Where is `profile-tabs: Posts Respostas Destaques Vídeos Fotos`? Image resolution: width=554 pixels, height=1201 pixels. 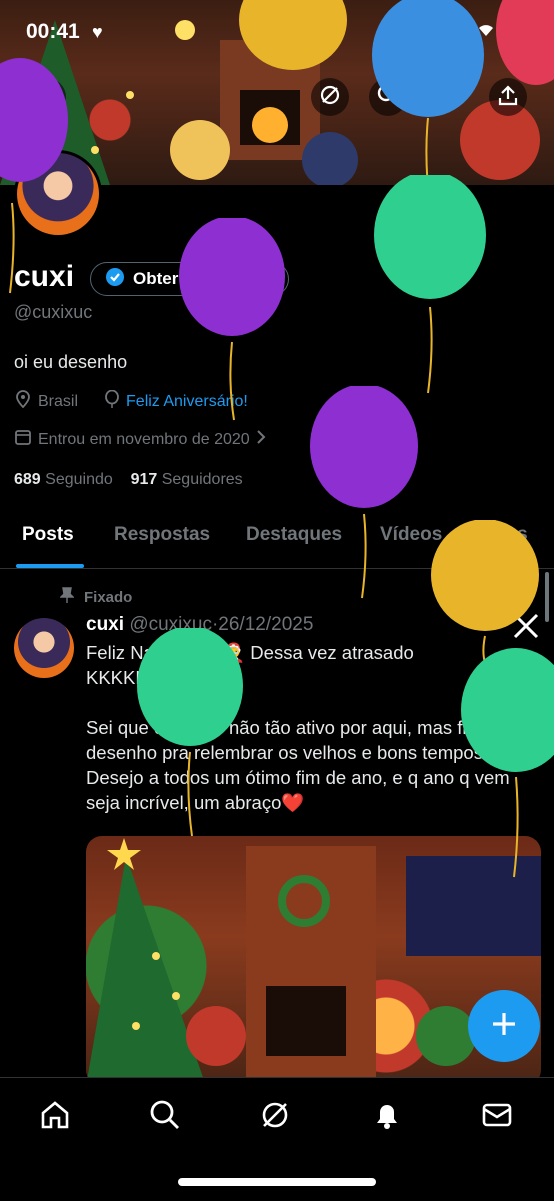 profile-tabs: Posts Respostas Destaques Vídeos Fotos is located at coordinates (277, 539).